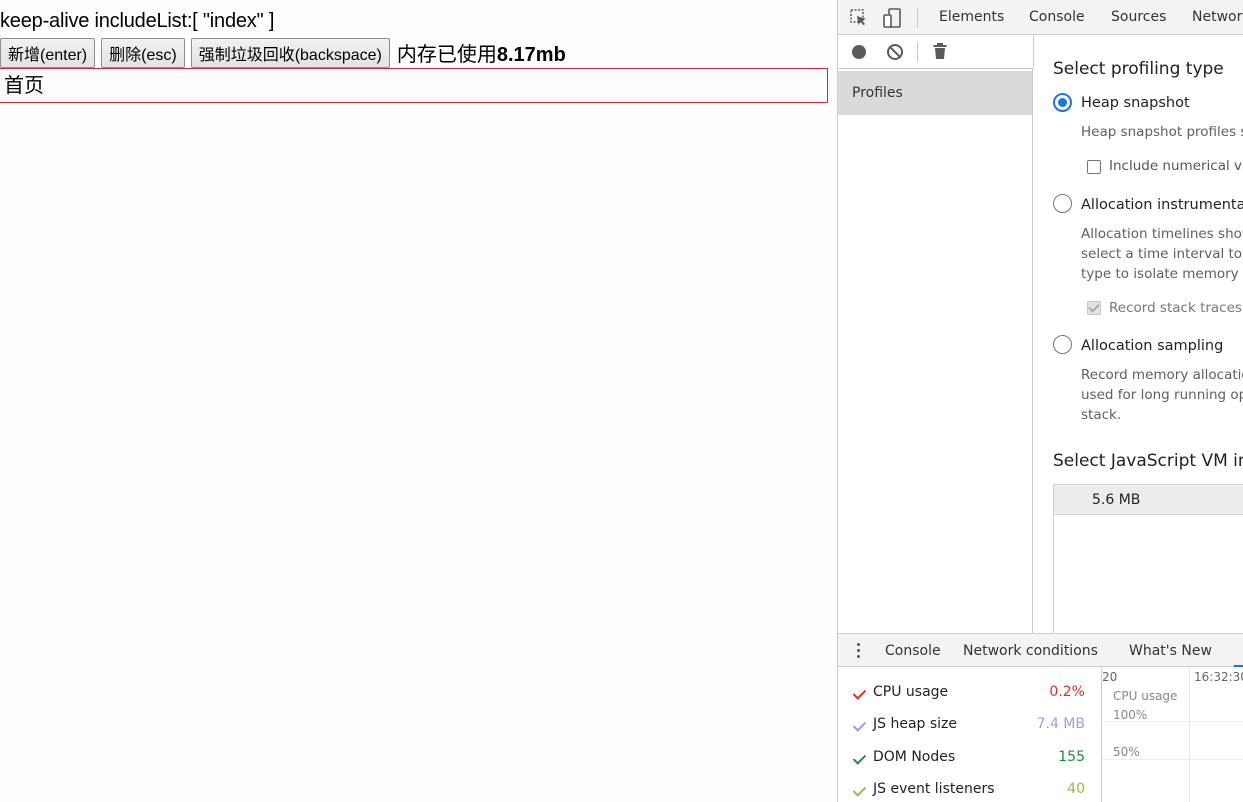 The image size is (1243, 802). What do you see at coordinates (1170, 651) in the screenshot?
I see `drawer-tab-whats-new: What's New` at bounding box center [1170, 651].